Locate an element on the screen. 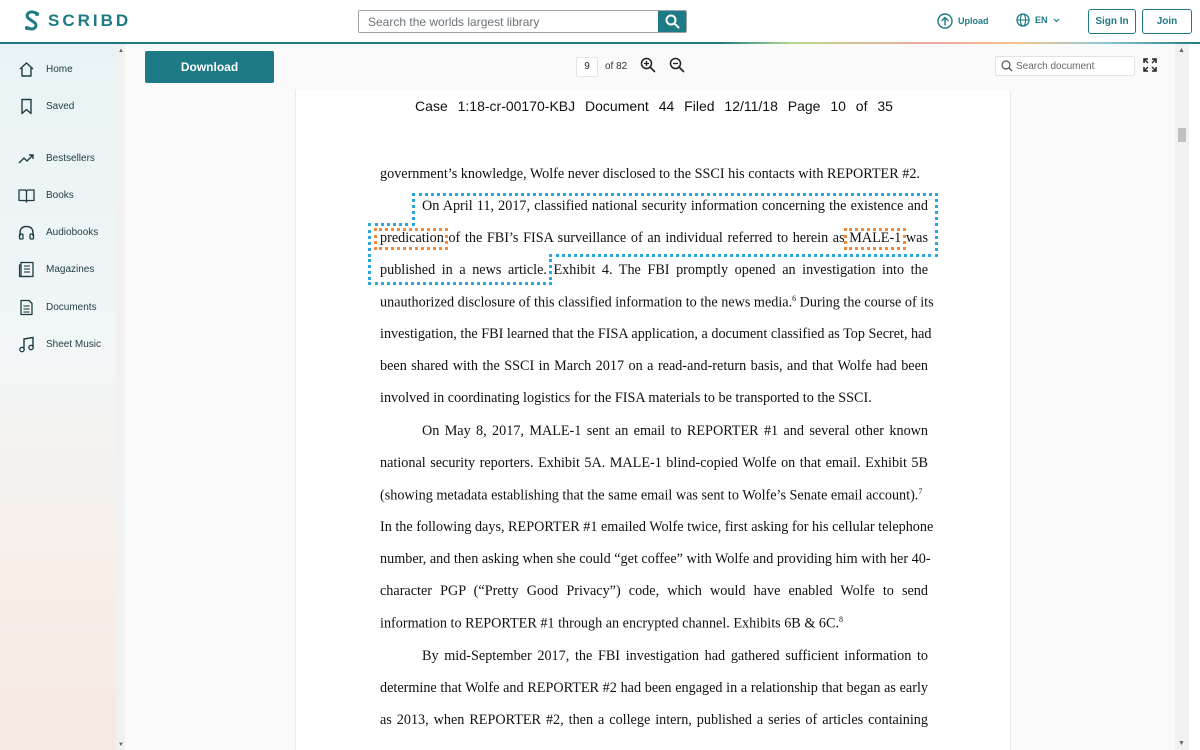 The image size is (1200, 750). sidebar-item-label: Sheet Music is located at coordinates (74, 344).